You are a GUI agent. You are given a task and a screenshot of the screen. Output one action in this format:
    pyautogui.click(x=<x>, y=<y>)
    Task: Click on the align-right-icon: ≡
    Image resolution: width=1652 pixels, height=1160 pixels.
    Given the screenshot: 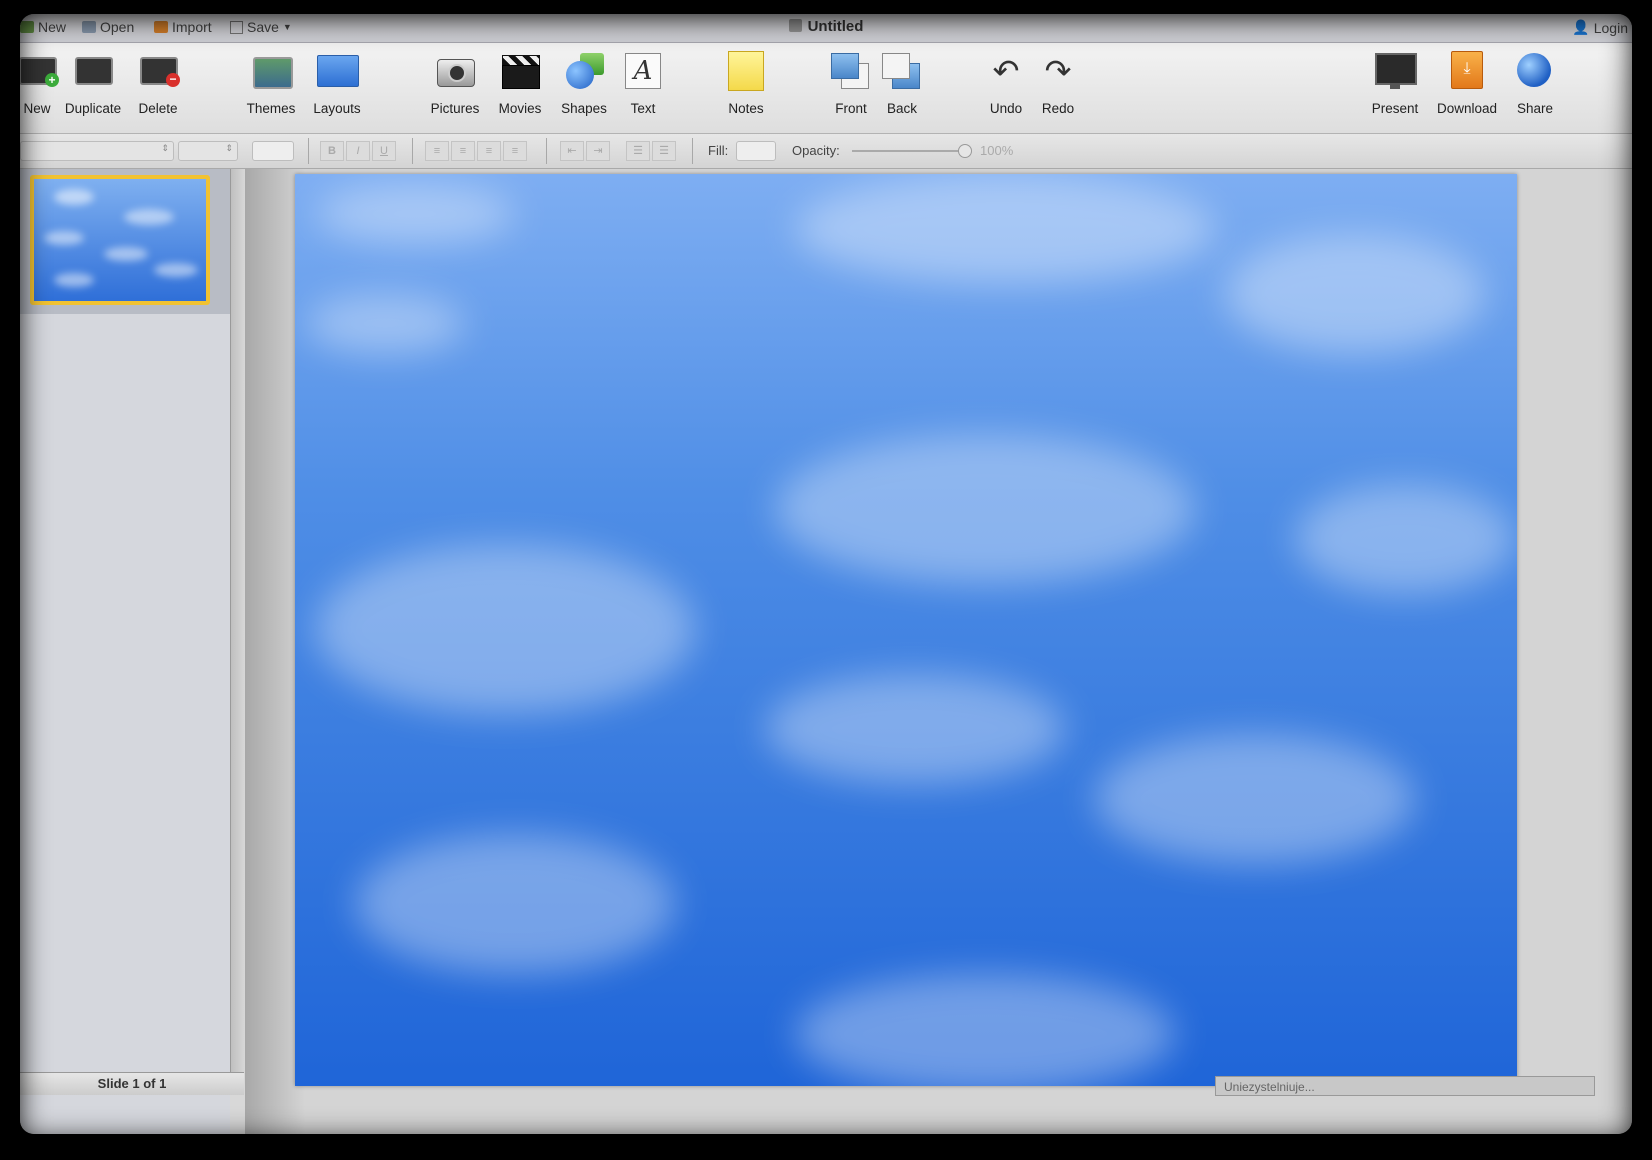 What is the action you would take?
    pyautogui.click(x=489, y=151)
    